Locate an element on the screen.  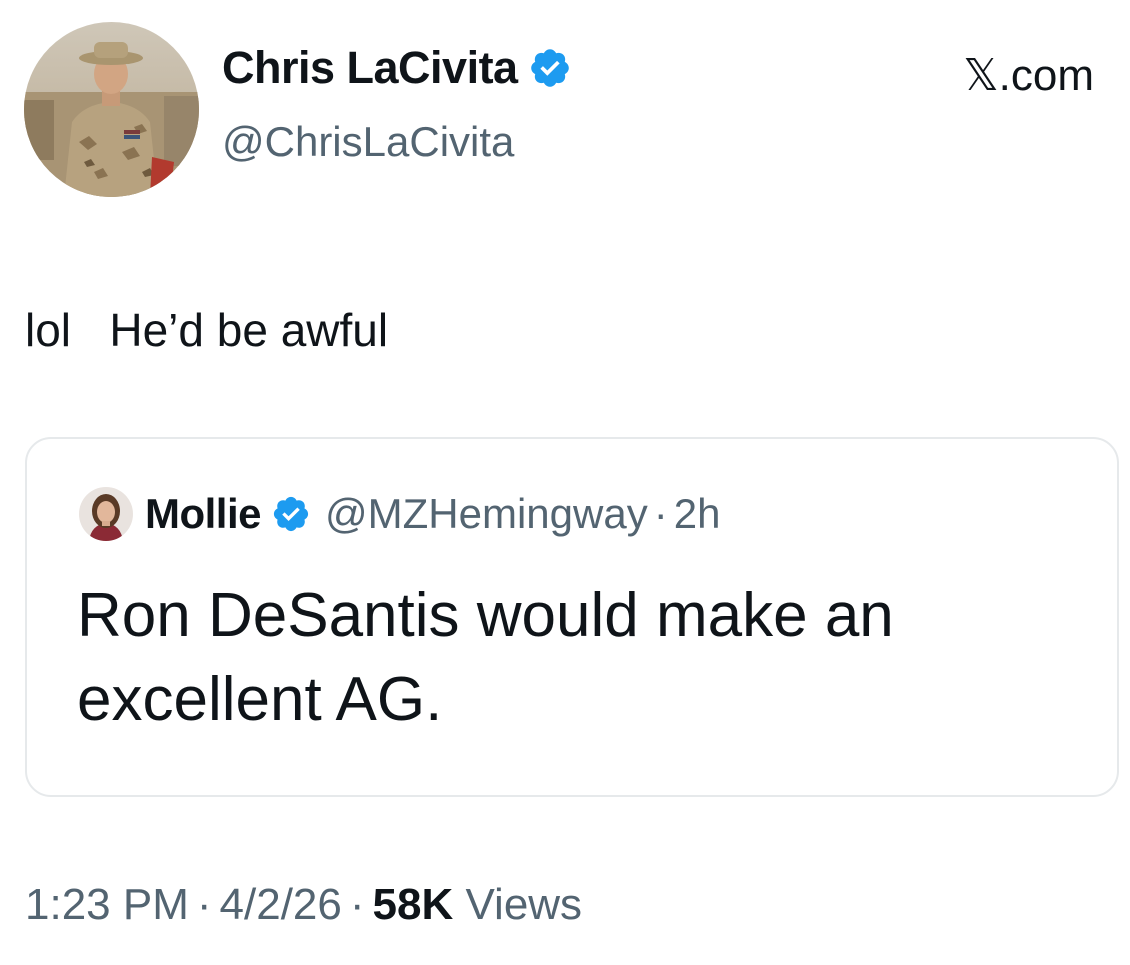
tweet-date: 4/2/26 is located at coordinates (281, 904).